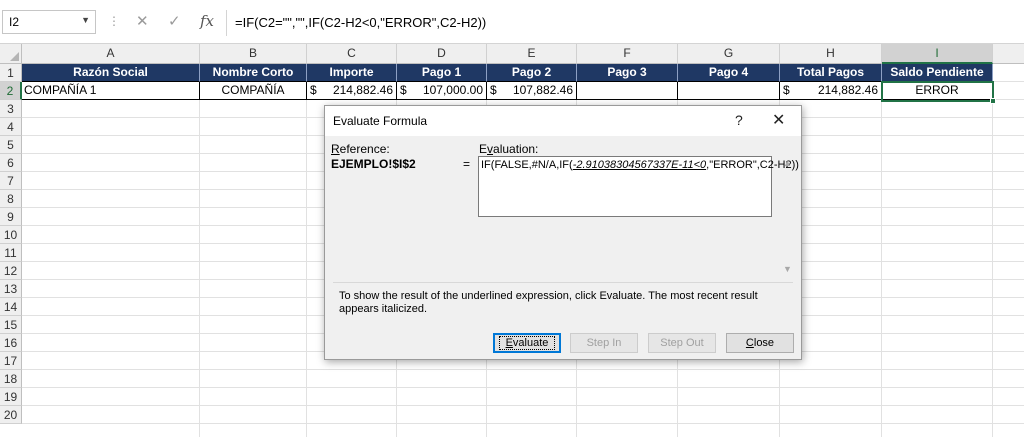  What do you see at coordinates (627, 73) in the screenshot?
I see `header-pago-3: Pago 3` at bounding box center [627, 73].